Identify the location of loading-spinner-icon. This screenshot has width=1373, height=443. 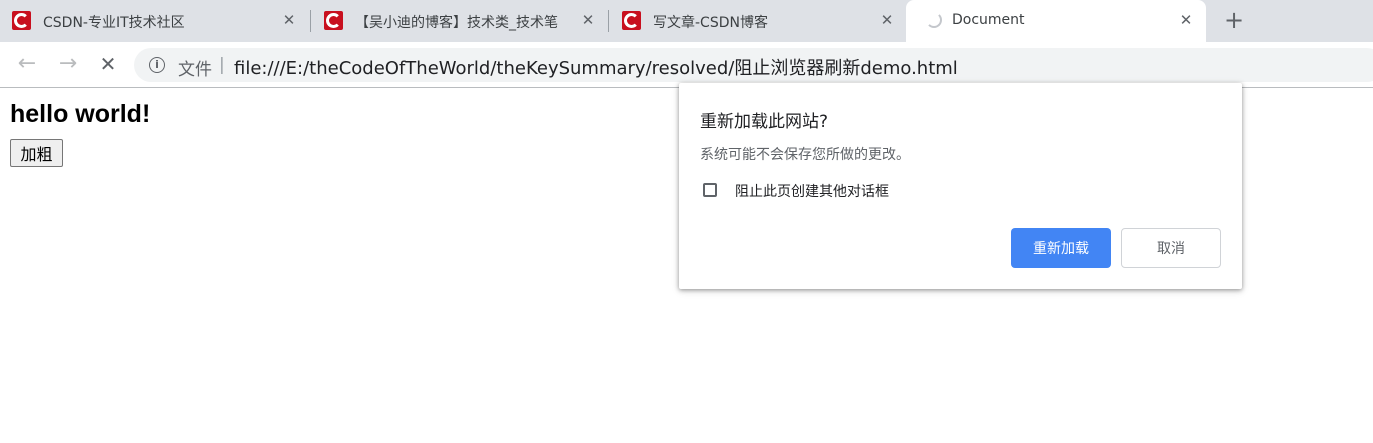
(934, 20).